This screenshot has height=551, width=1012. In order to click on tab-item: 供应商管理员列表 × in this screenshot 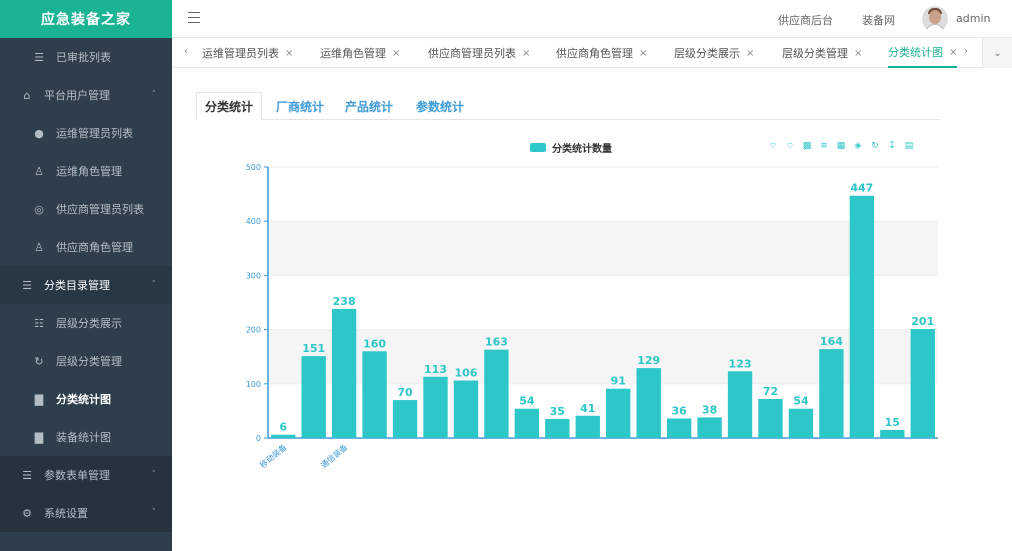, I will do `click(479, 53)`.